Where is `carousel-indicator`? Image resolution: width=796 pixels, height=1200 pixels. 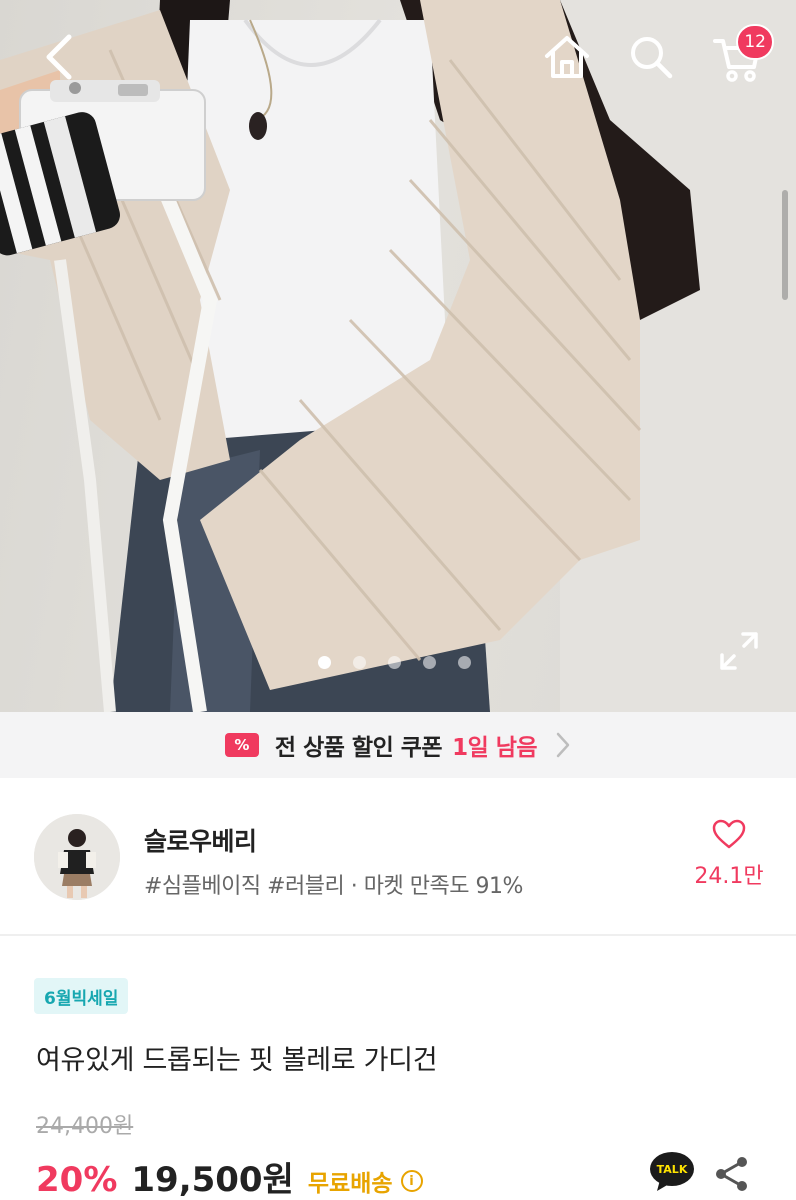 carousel-indicator is located at coordinates (394, 662).